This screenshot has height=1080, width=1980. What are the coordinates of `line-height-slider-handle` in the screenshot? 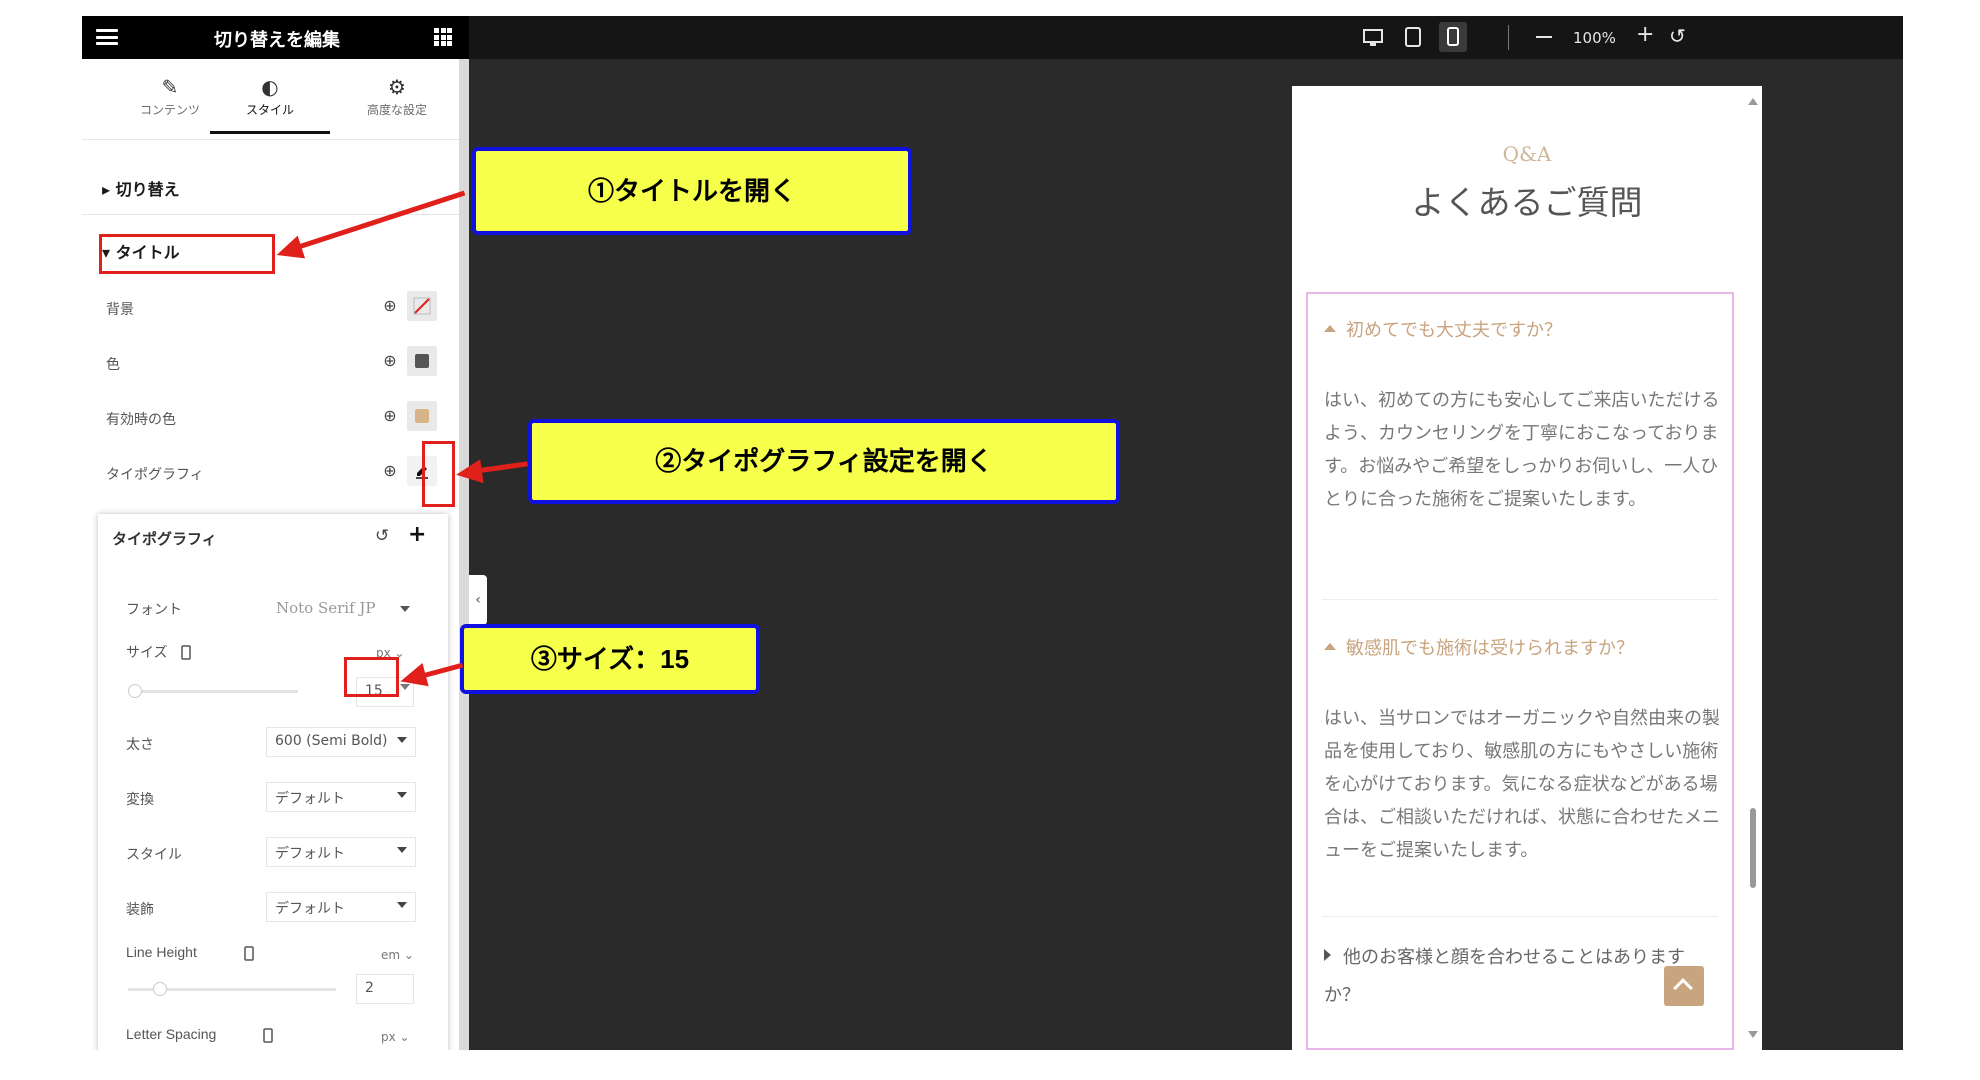 It's located at (160, 989).